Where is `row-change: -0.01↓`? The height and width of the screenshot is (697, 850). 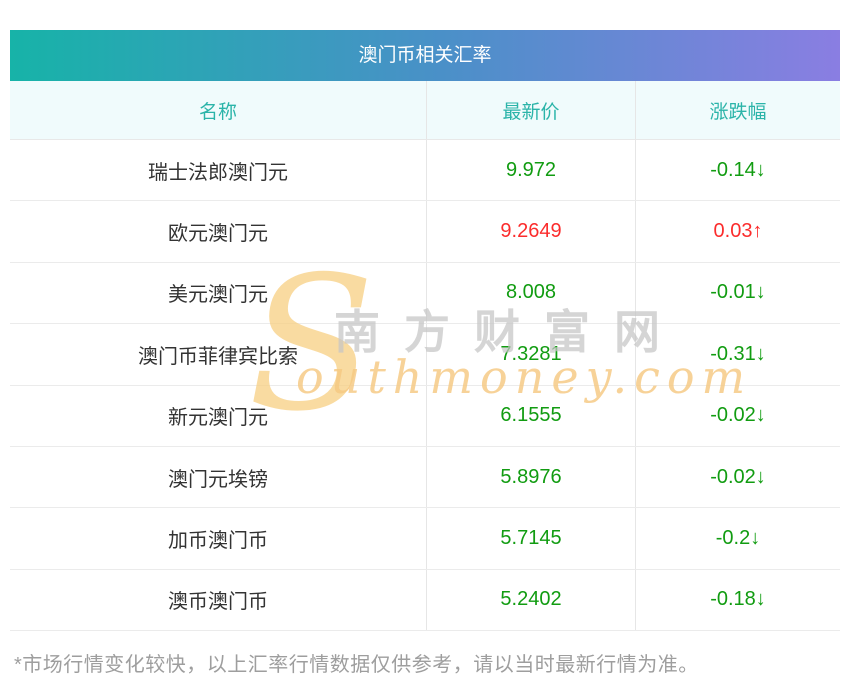
row-change: -0.01↓ is located at coordinates (737, 293).